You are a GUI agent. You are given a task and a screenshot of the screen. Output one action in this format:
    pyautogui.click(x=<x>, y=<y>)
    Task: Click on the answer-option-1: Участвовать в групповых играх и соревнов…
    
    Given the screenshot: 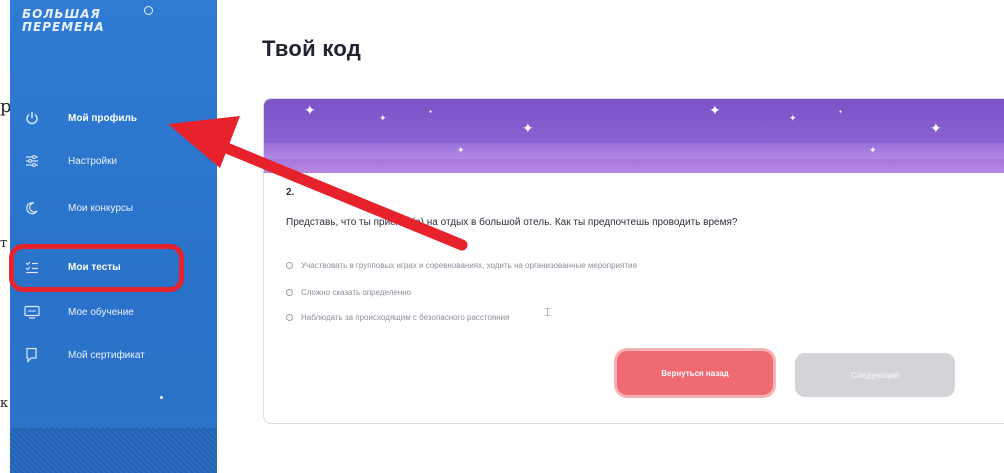 What is the action you would take?
    pyautogui.click(x=461, y=265)
    